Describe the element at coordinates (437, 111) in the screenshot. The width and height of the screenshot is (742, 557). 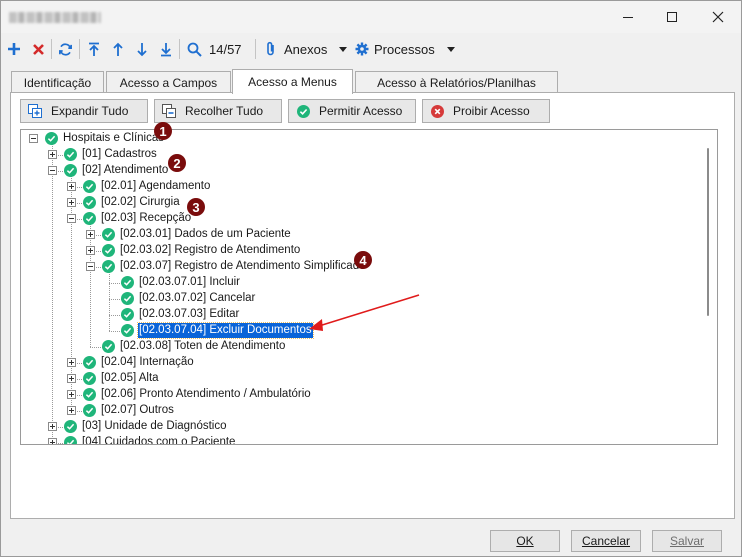
I see `deny-x-icon` at that location.